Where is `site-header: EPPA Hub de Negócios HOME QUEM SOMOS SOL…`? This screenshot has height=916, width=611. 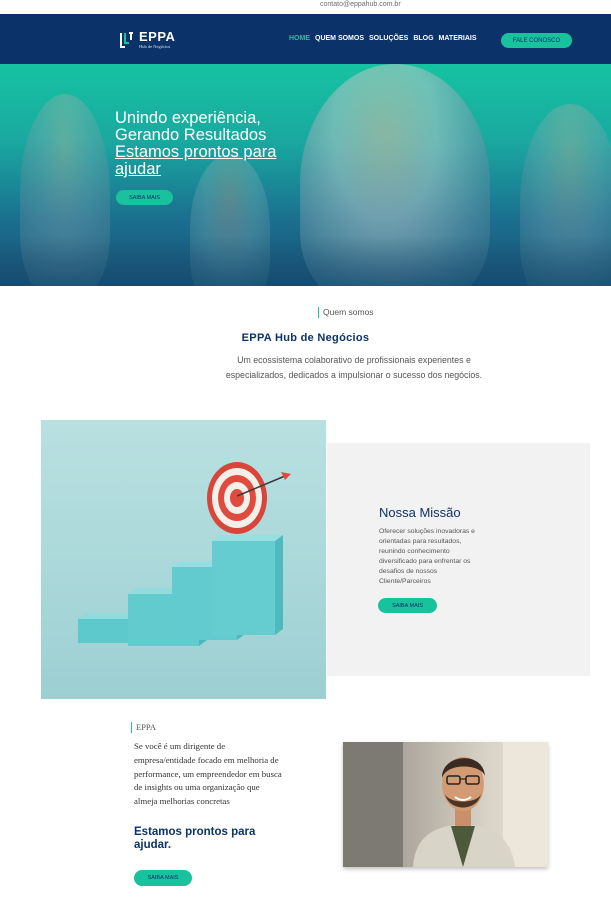
site-header: EPPA Hub de Negócios HOME QUEM SOMOS SOL… is located at coordinates (305, 39).